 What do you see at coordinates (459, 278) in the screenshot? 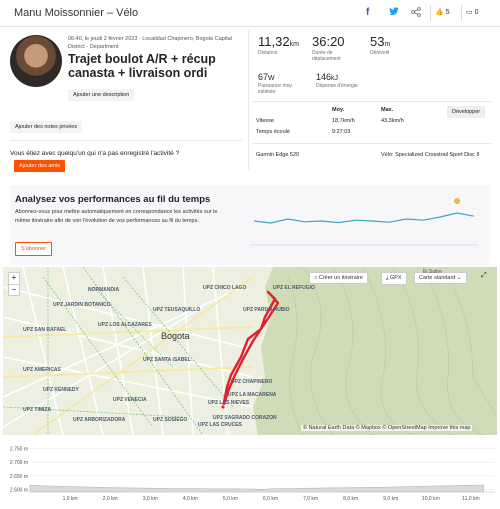
I see `chevron-down-icon: ⌄` at bounding box center [459, 278].